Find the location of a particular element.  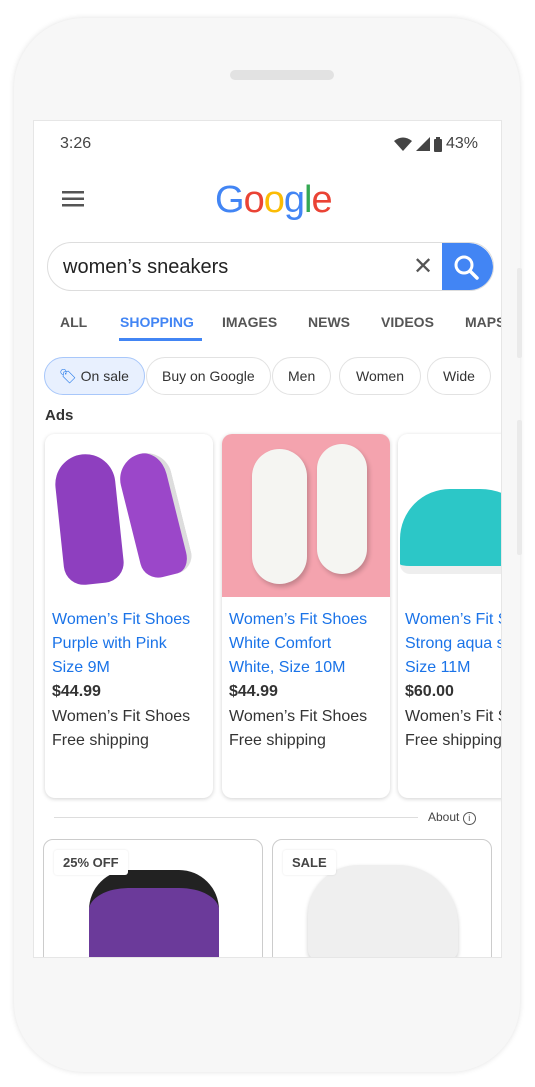

about-link: About i is located at coordinates (452, 817).